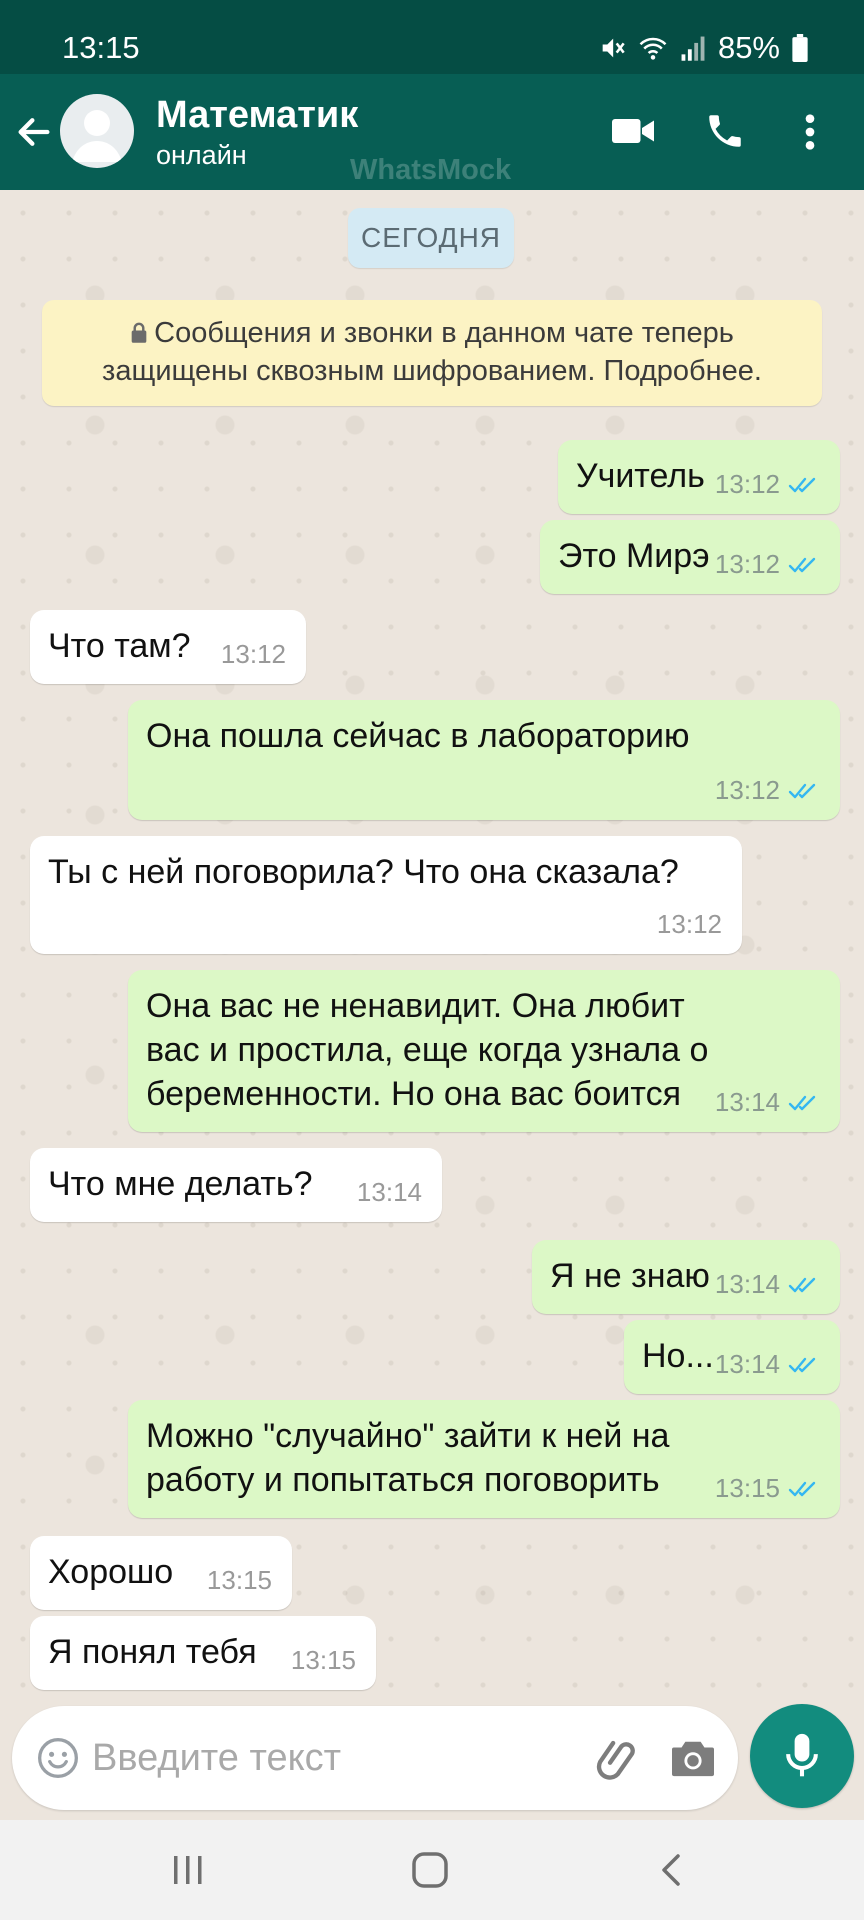 This screenshot has height=1920, width=864. Describe the element at coordinates (201, 155) in the screenshot. I see `contact-status: онлайн` at that location.